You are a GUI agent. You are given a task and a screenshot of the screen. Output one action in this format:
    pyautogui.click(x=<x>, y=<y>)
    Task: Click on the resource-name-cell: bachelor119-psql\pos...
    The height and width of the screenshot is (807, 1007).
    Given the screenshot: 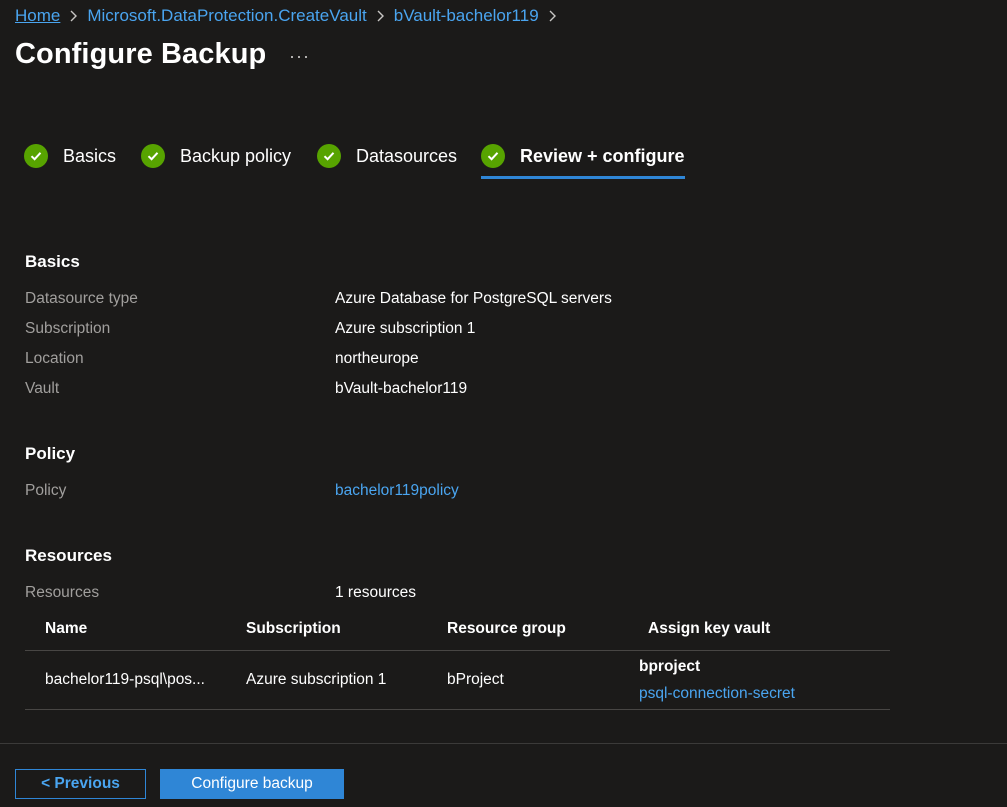 What is the action you would take?
    pyautogui.click(x=125, y=679)
    